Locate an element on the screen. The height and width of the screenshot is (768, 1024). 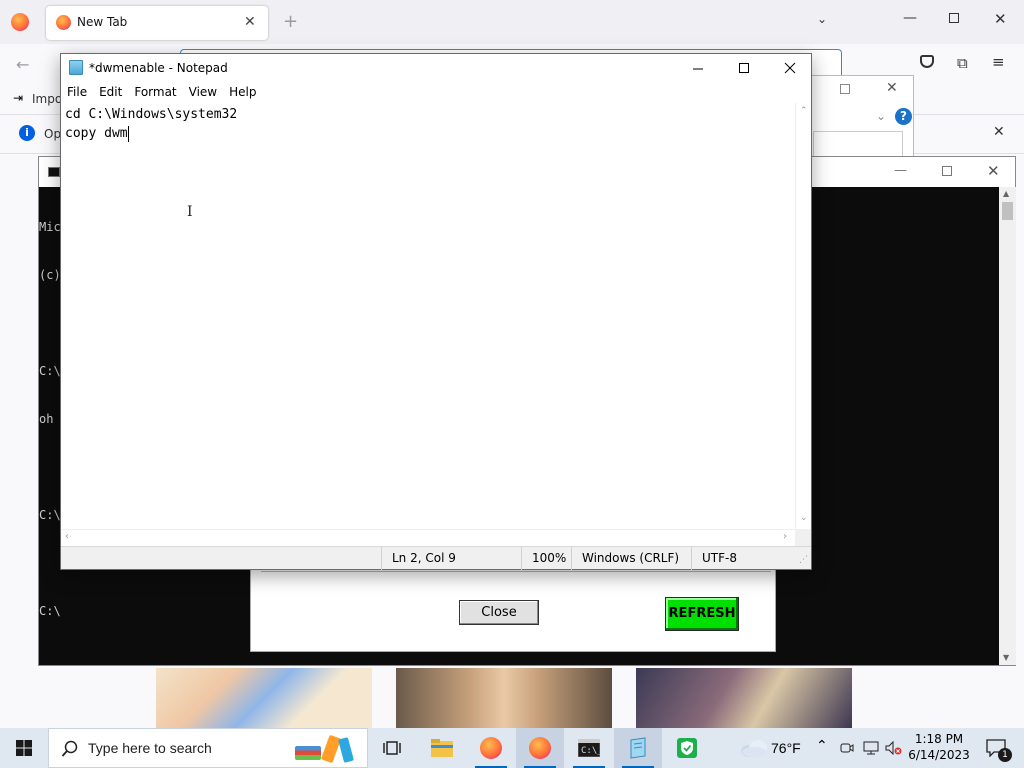
console-line: C:\ is located at coordinates (50, 611).